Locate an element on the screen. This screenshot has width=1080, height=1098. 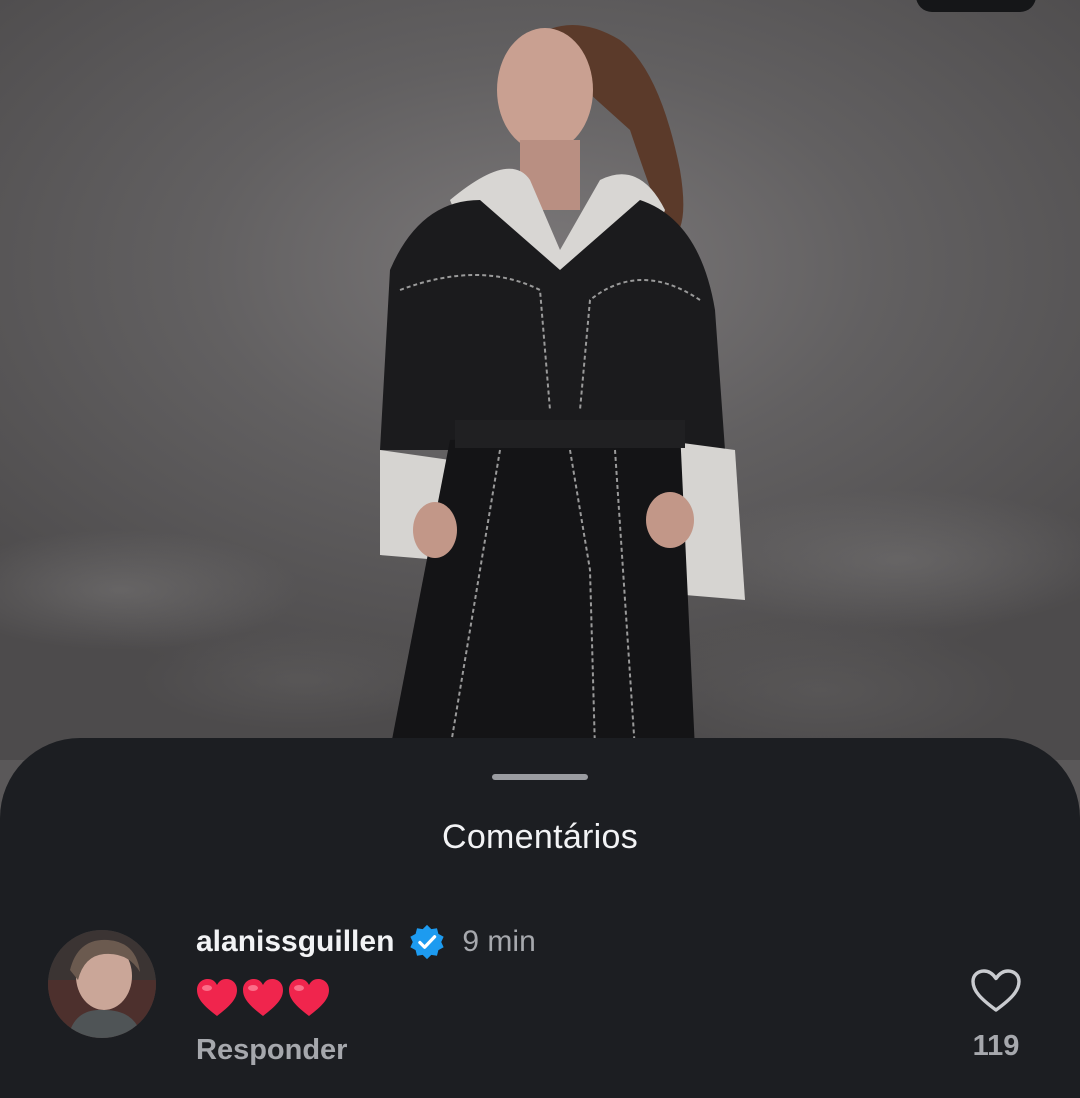
heart-outline-icon is located at coordinates (996, 991).